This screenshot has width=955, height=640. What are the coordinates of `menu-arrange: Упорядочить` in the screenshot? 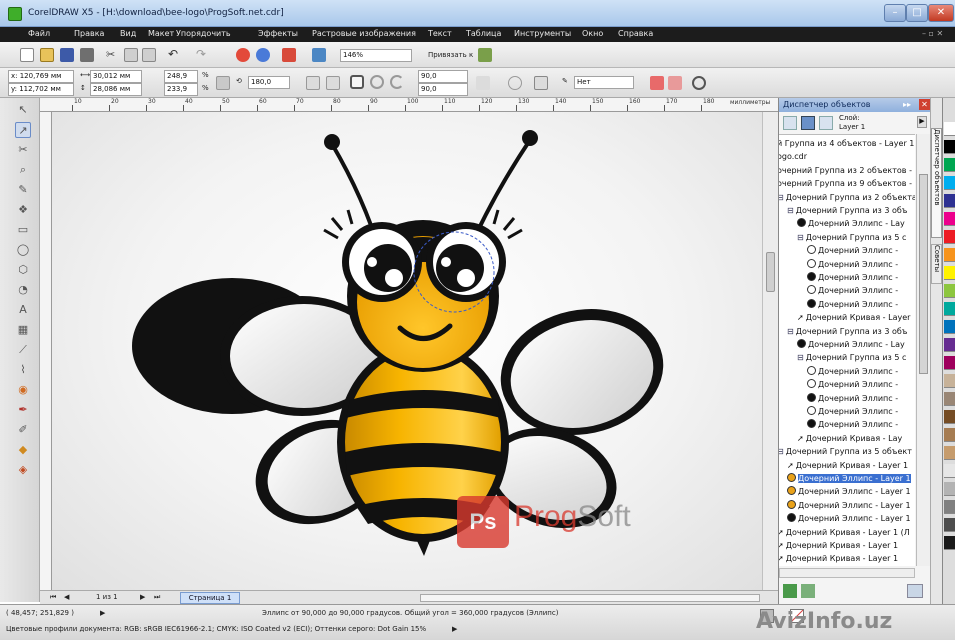 It's located at (203, 33).